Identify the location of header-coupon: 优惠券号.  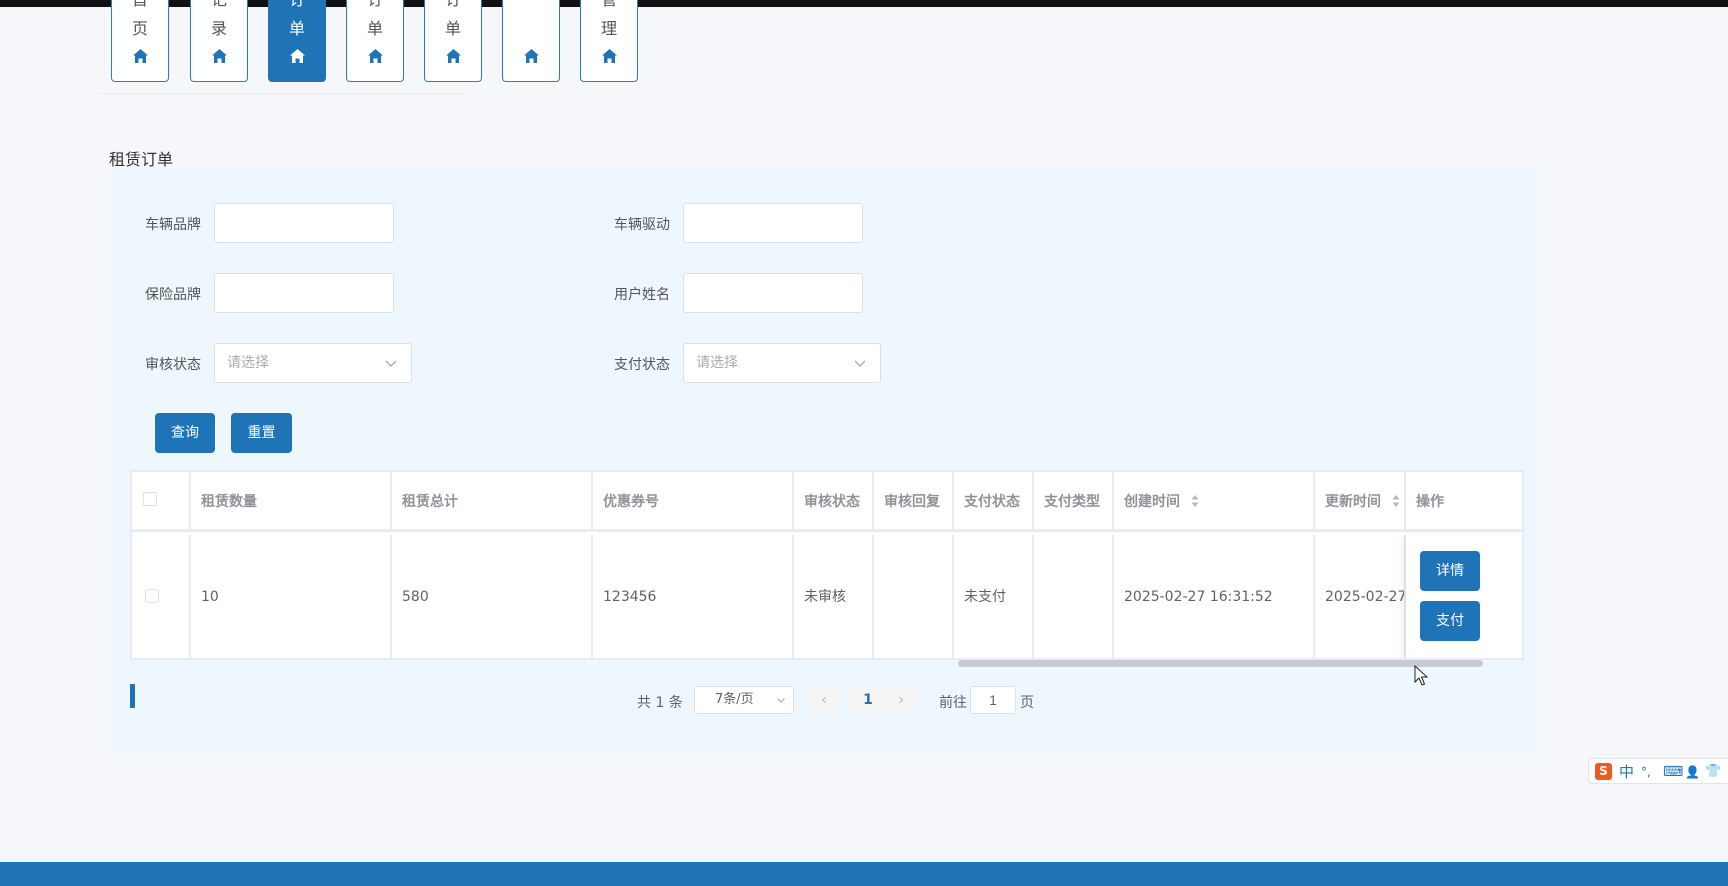
(693, 502).